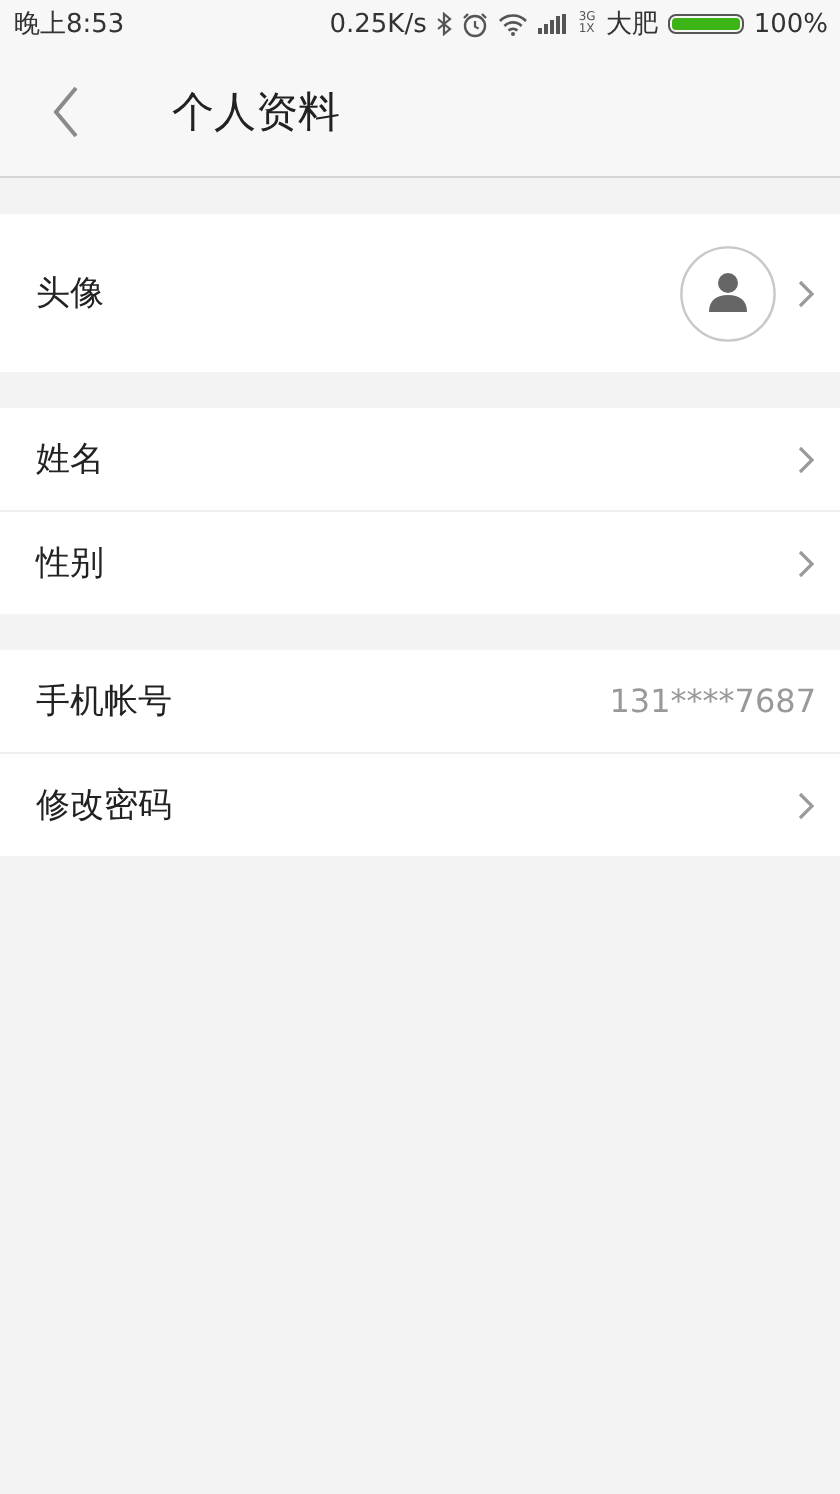  I want to click on alarm-icon, so click(475, 24).